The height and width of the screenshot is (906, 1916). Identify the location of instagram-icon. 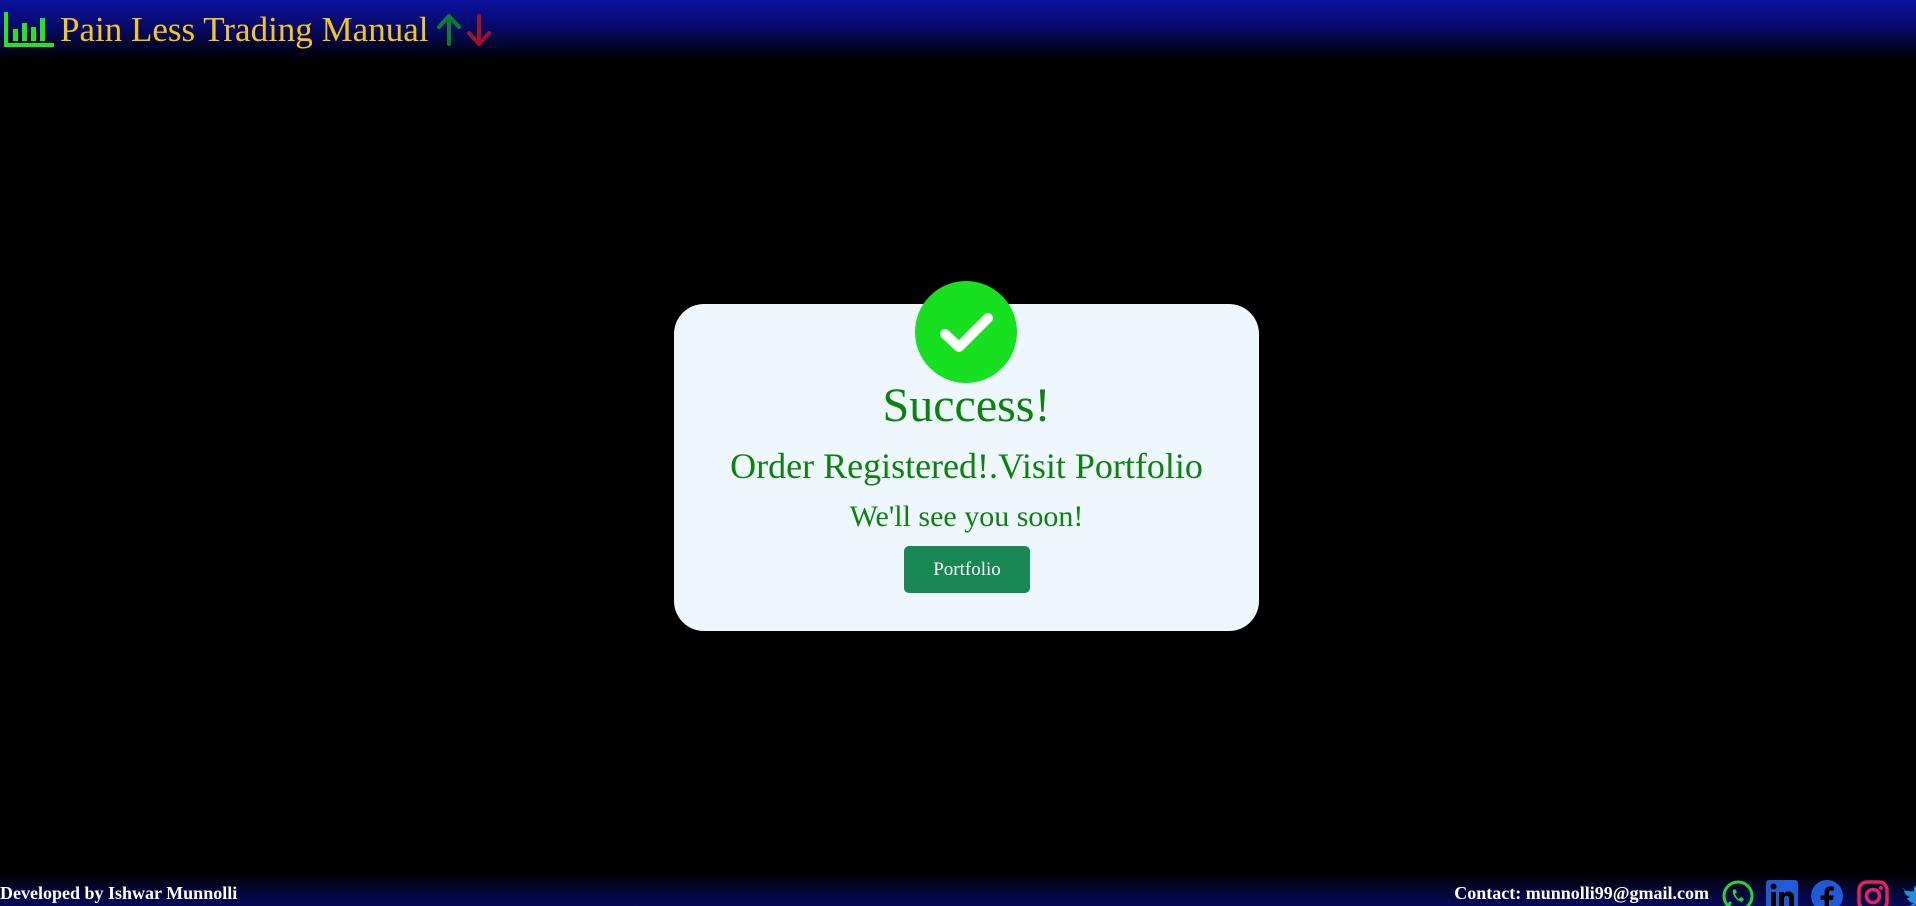
(1873, 892).